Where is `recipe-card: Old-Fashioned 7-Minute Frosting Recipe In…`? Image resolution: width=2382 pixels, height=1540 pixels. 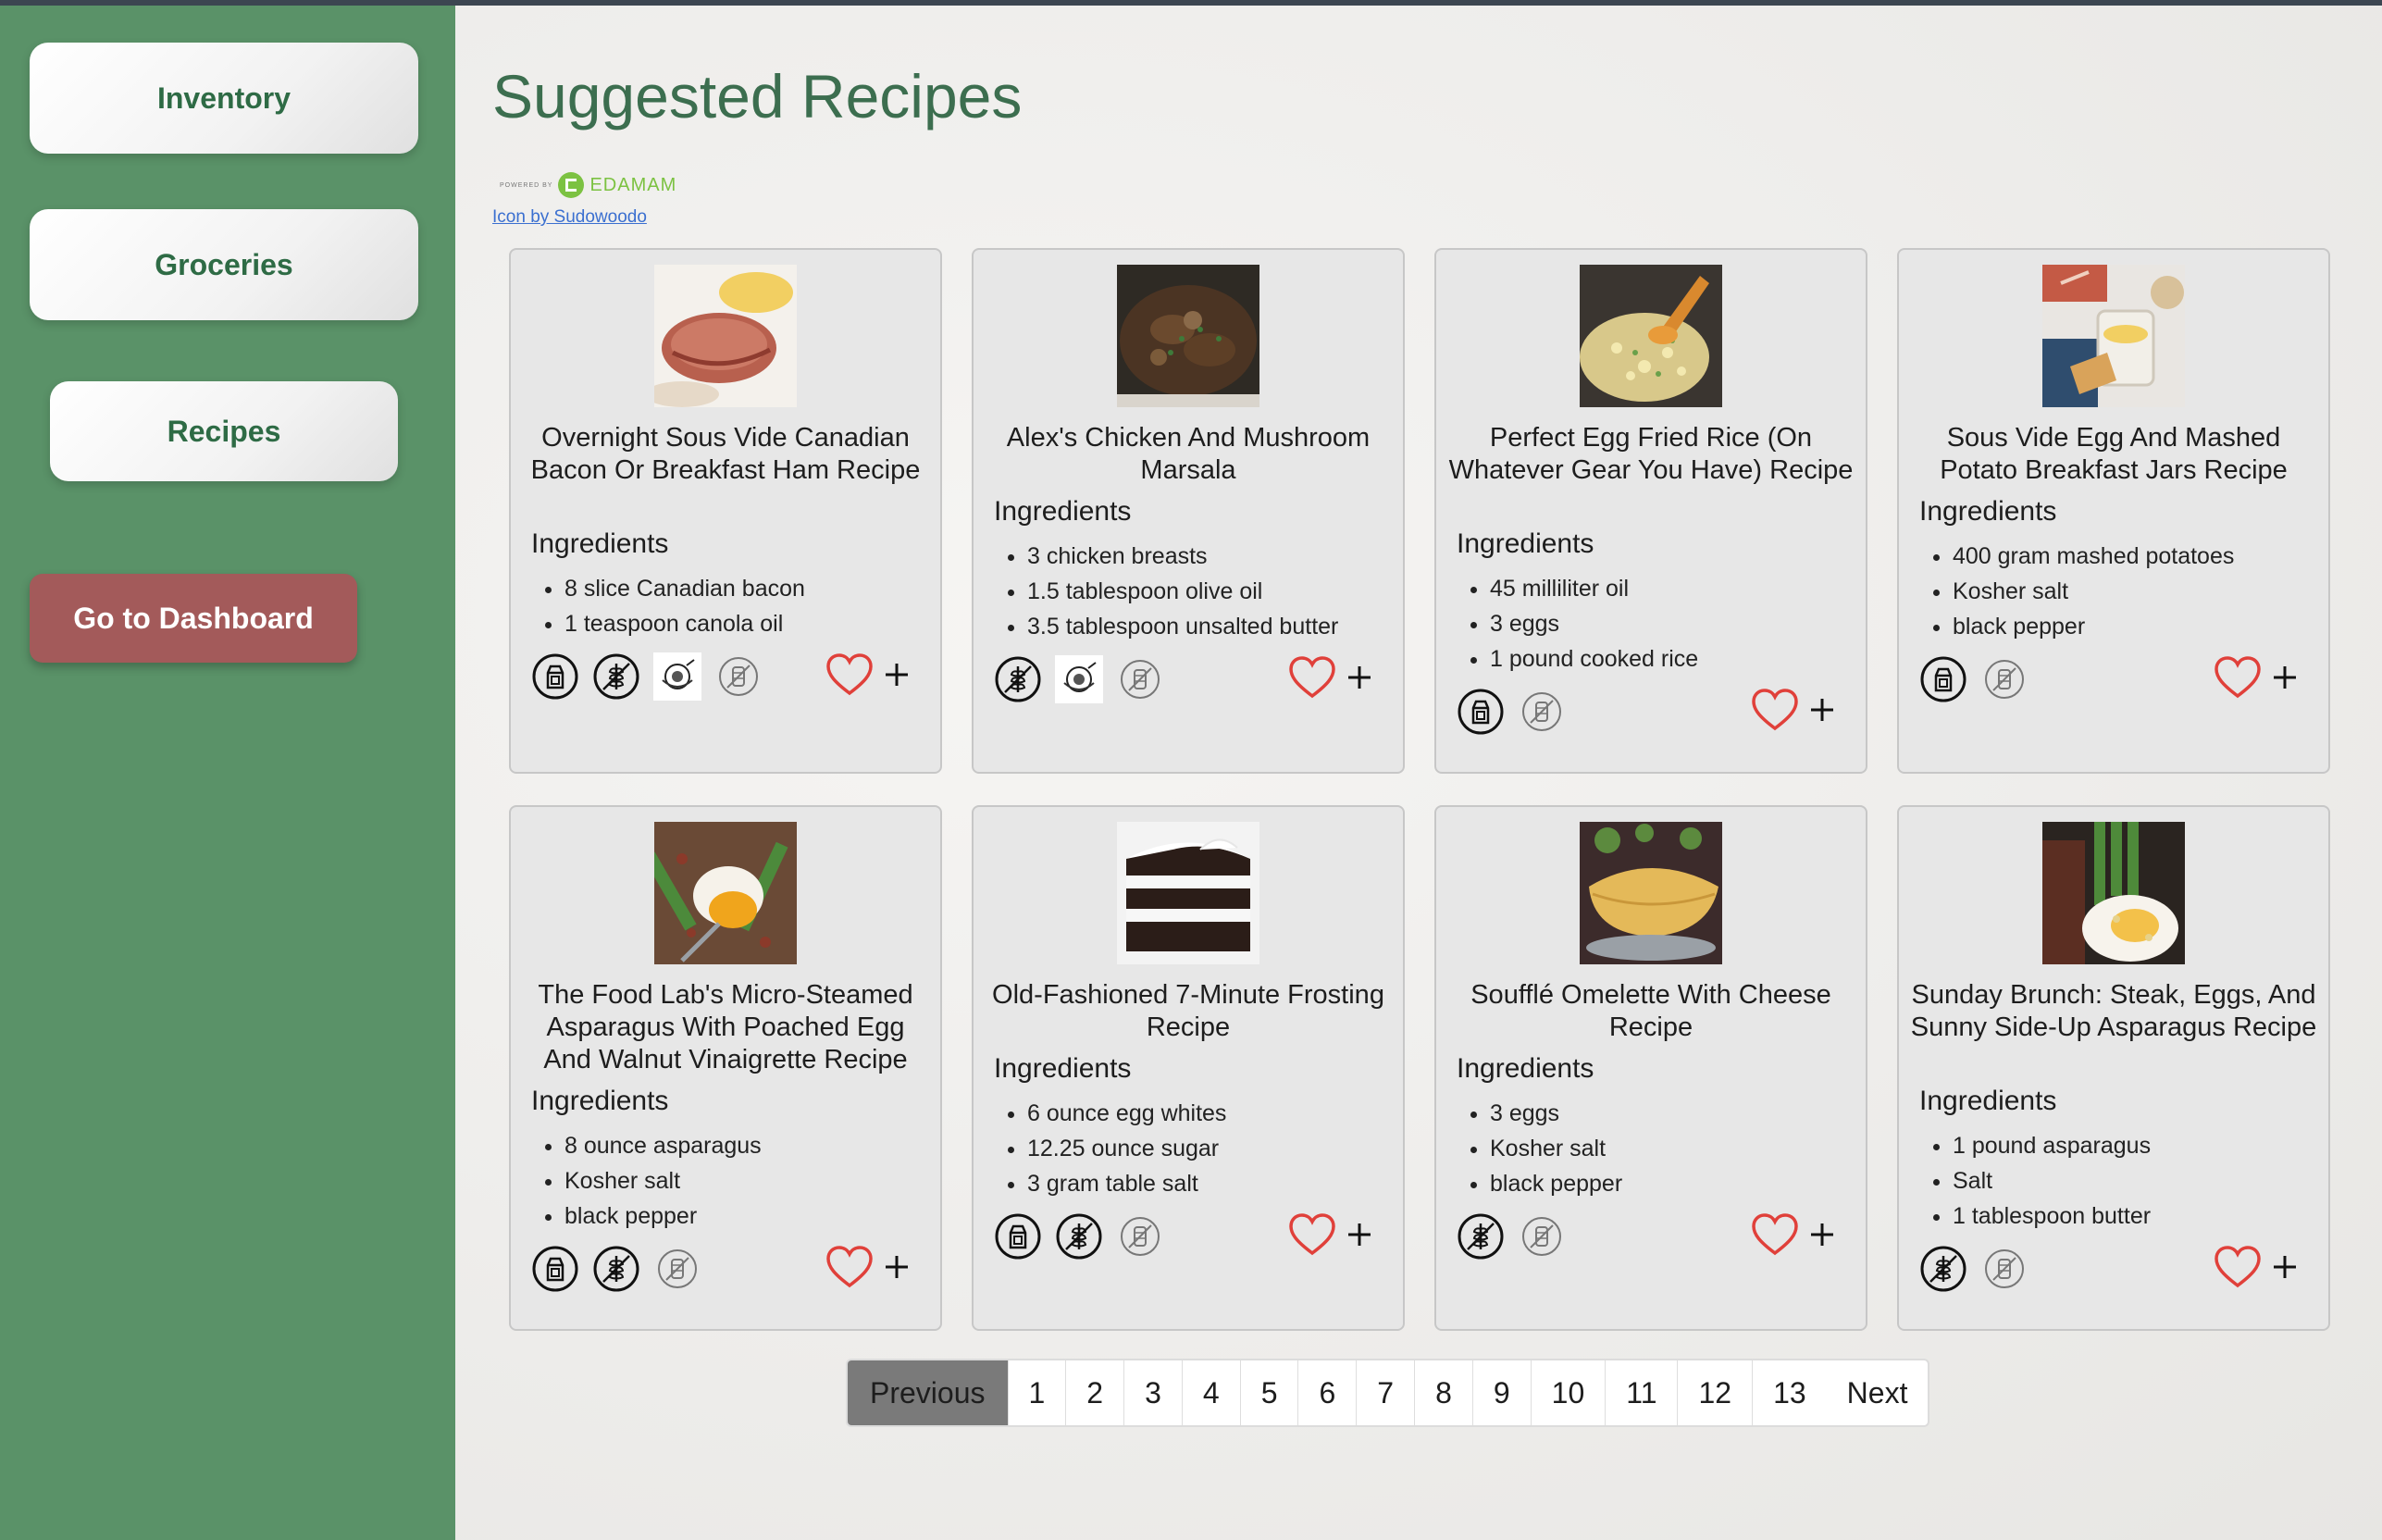
recipe-card: Old-Fashioned 7-Minute Frosting Recipe In… is located at coordinates (1188, 1068).